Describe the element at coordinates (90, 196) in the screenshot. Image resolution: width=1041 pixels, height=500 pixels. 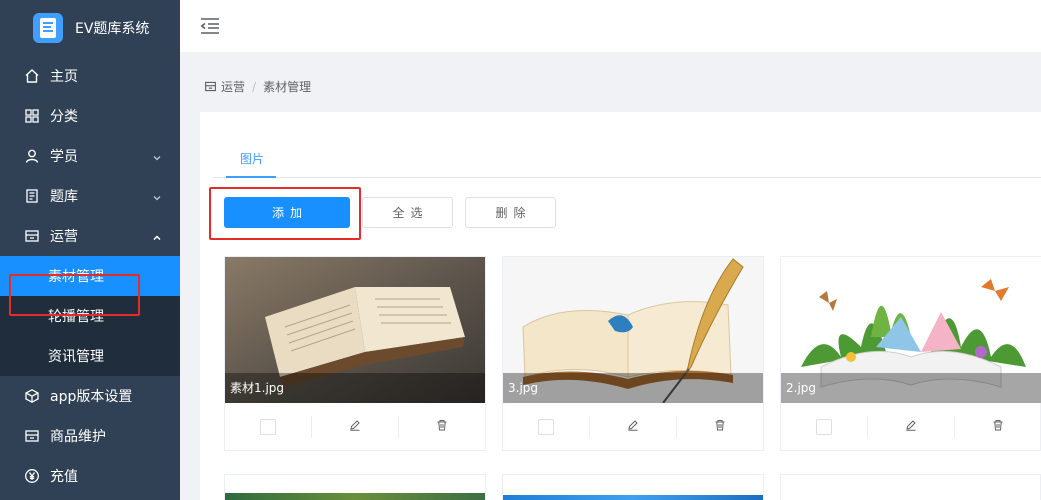
I see `sidebar-item-question-bank: 题库` at that location.